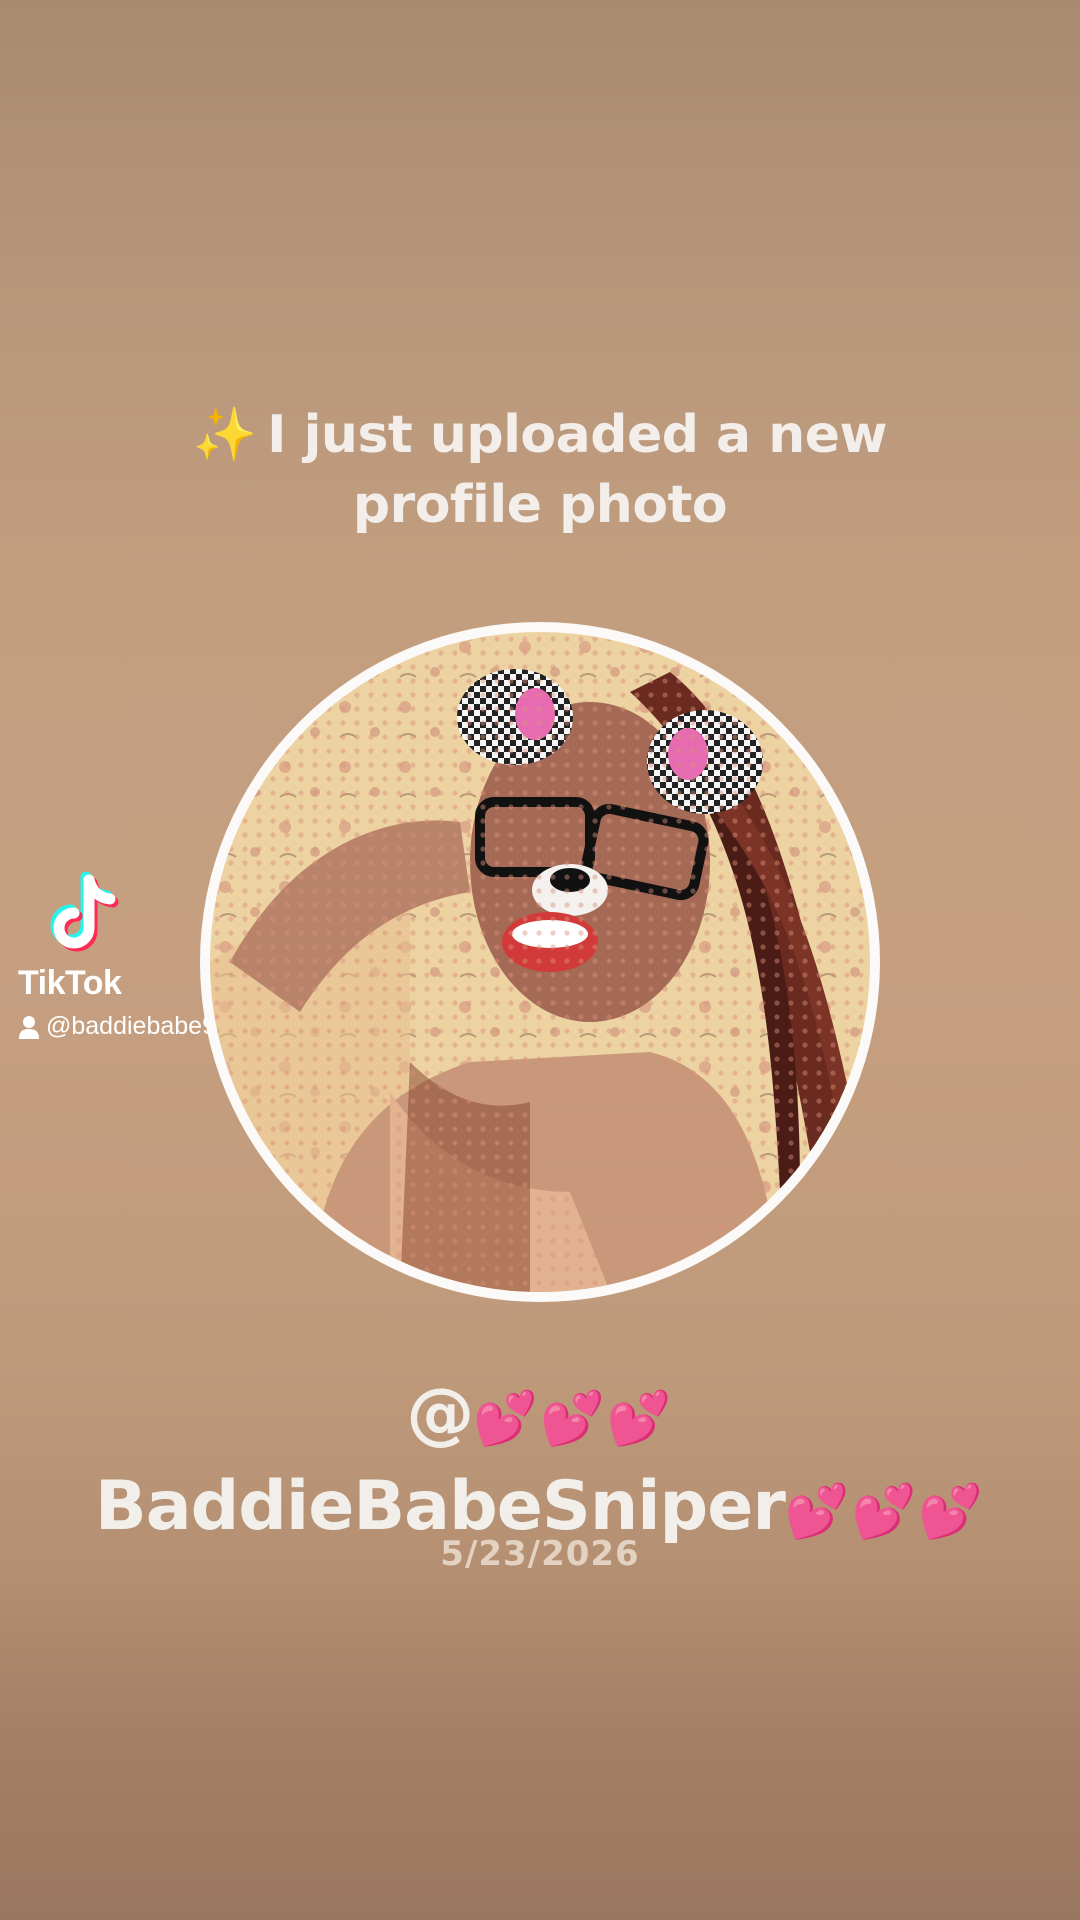  What do you see at coordinates (540, 505) in the screenshot?
I see `headline-line-2: profile photo` at bounding box center [540, 505].